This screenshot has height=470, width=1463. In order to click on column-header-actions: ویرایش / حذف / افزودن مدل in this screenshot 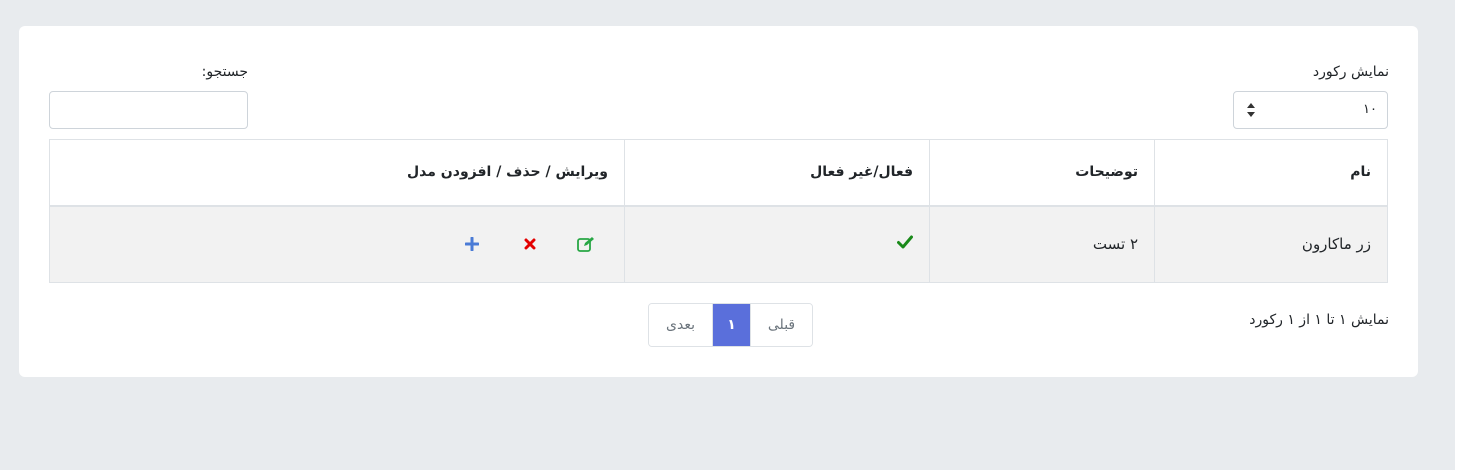, I will do `click(337, 173)`.